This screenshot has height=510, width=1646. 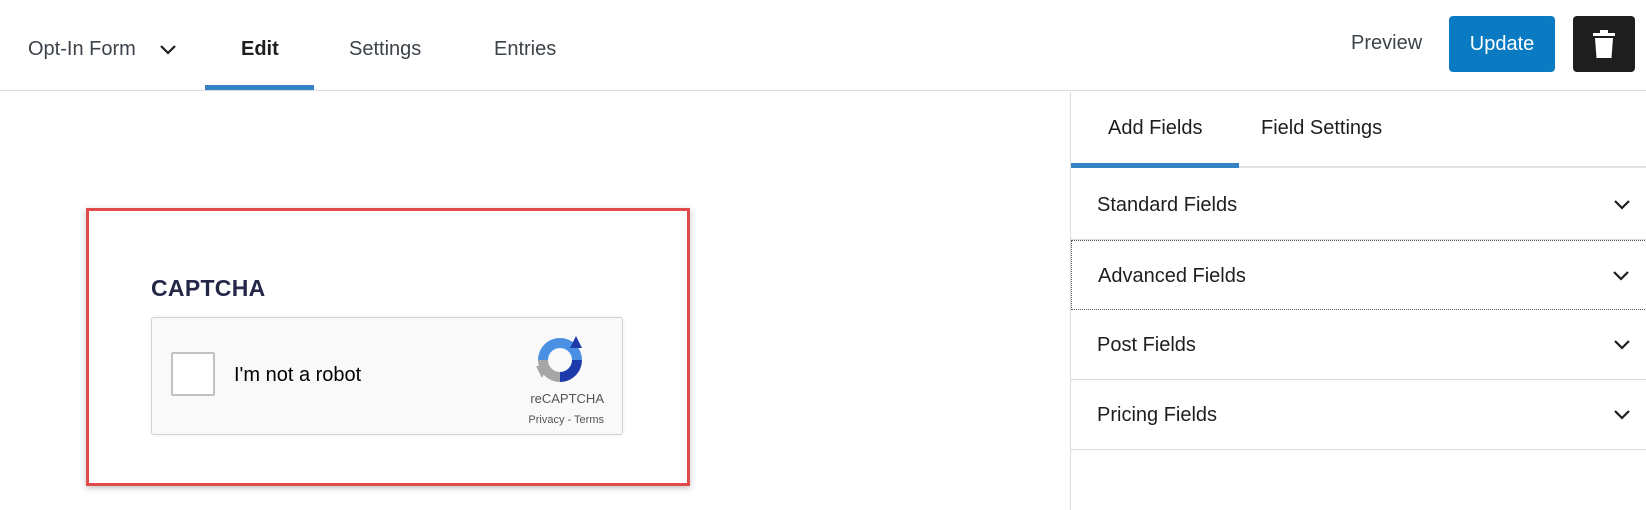 What do you see at coordinates (1167, 205) in the screenshot?
I see `section-label: Standard Fields` at bounding box center [1167, 205].